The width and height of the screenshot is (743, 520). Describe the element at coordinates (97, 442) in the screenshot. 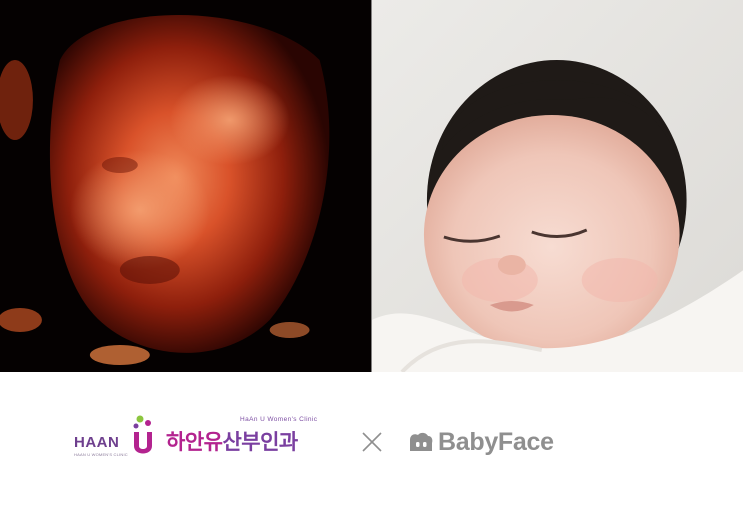

I see `clinic-brand-latin: HAAN` at that location.